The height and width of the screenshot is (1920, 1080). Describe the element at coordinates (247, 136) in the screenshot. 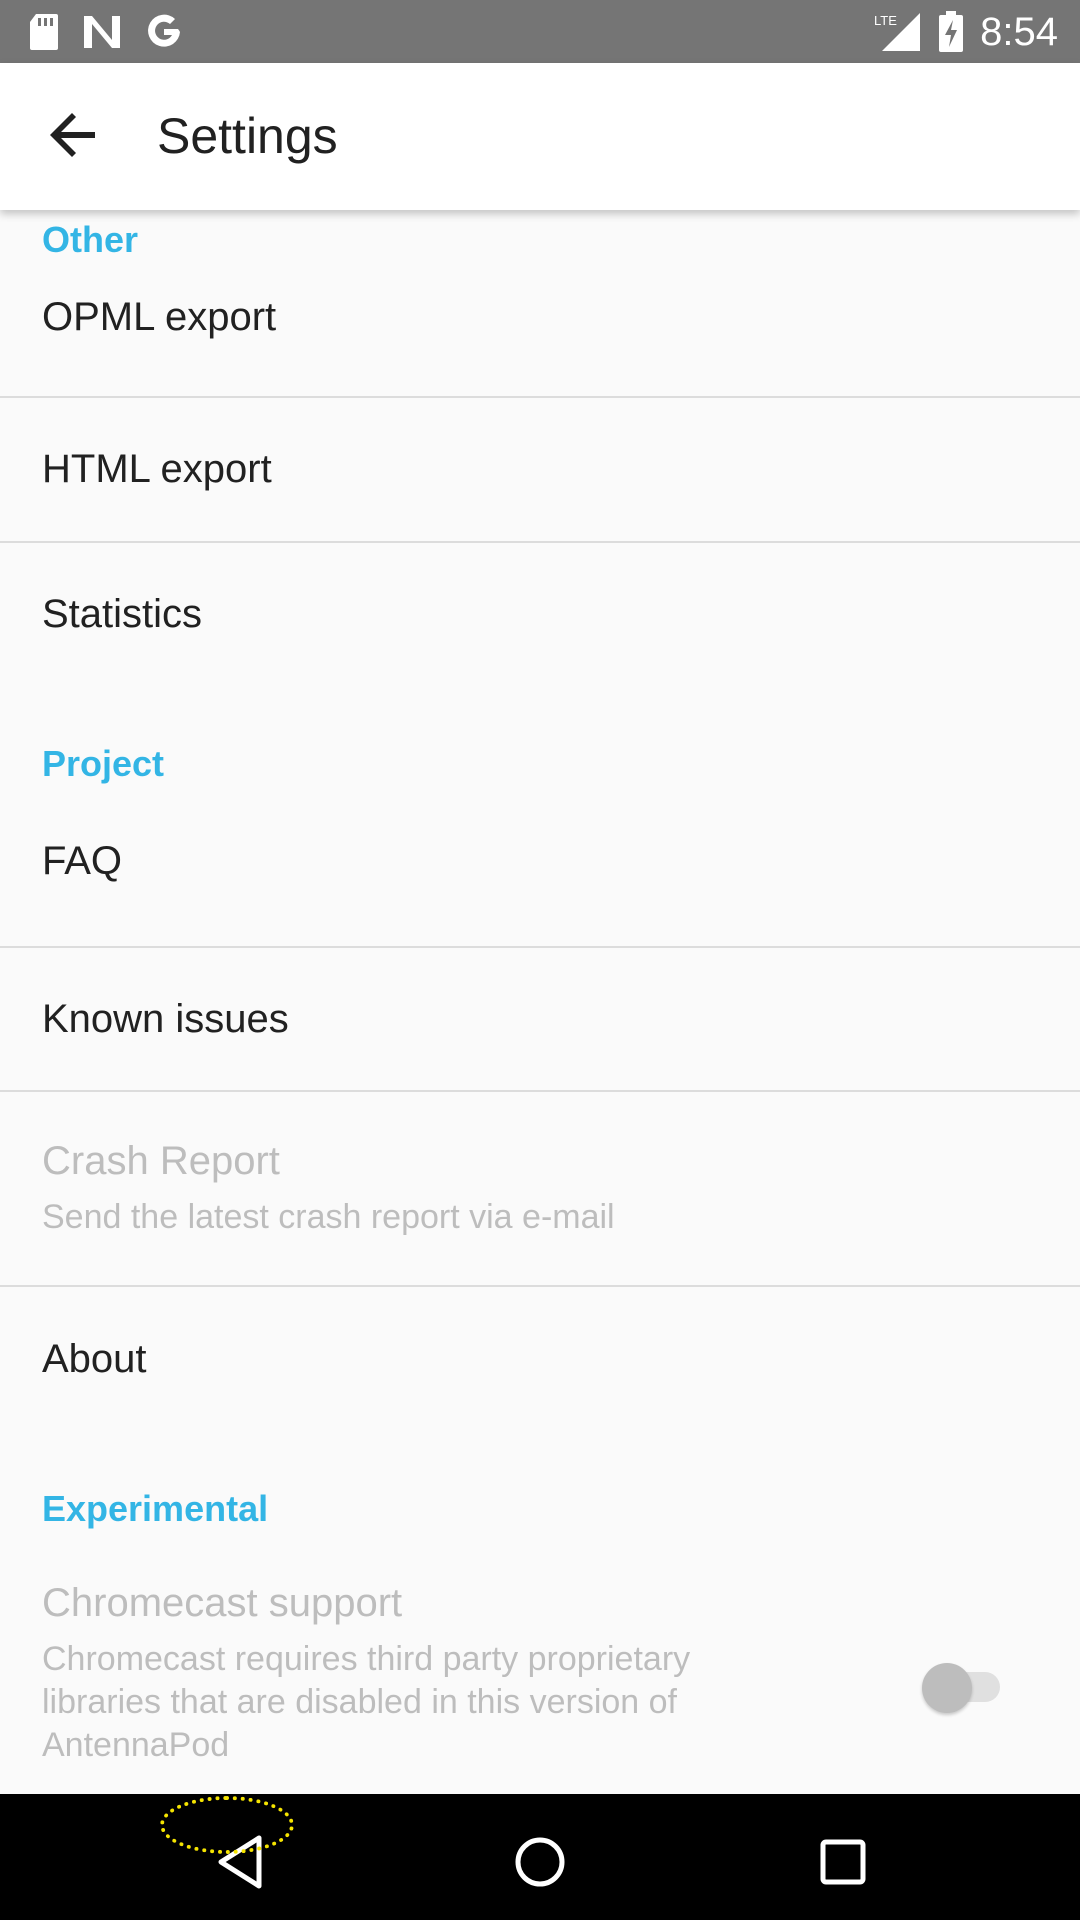

I see `page-title: Settings` at that location.